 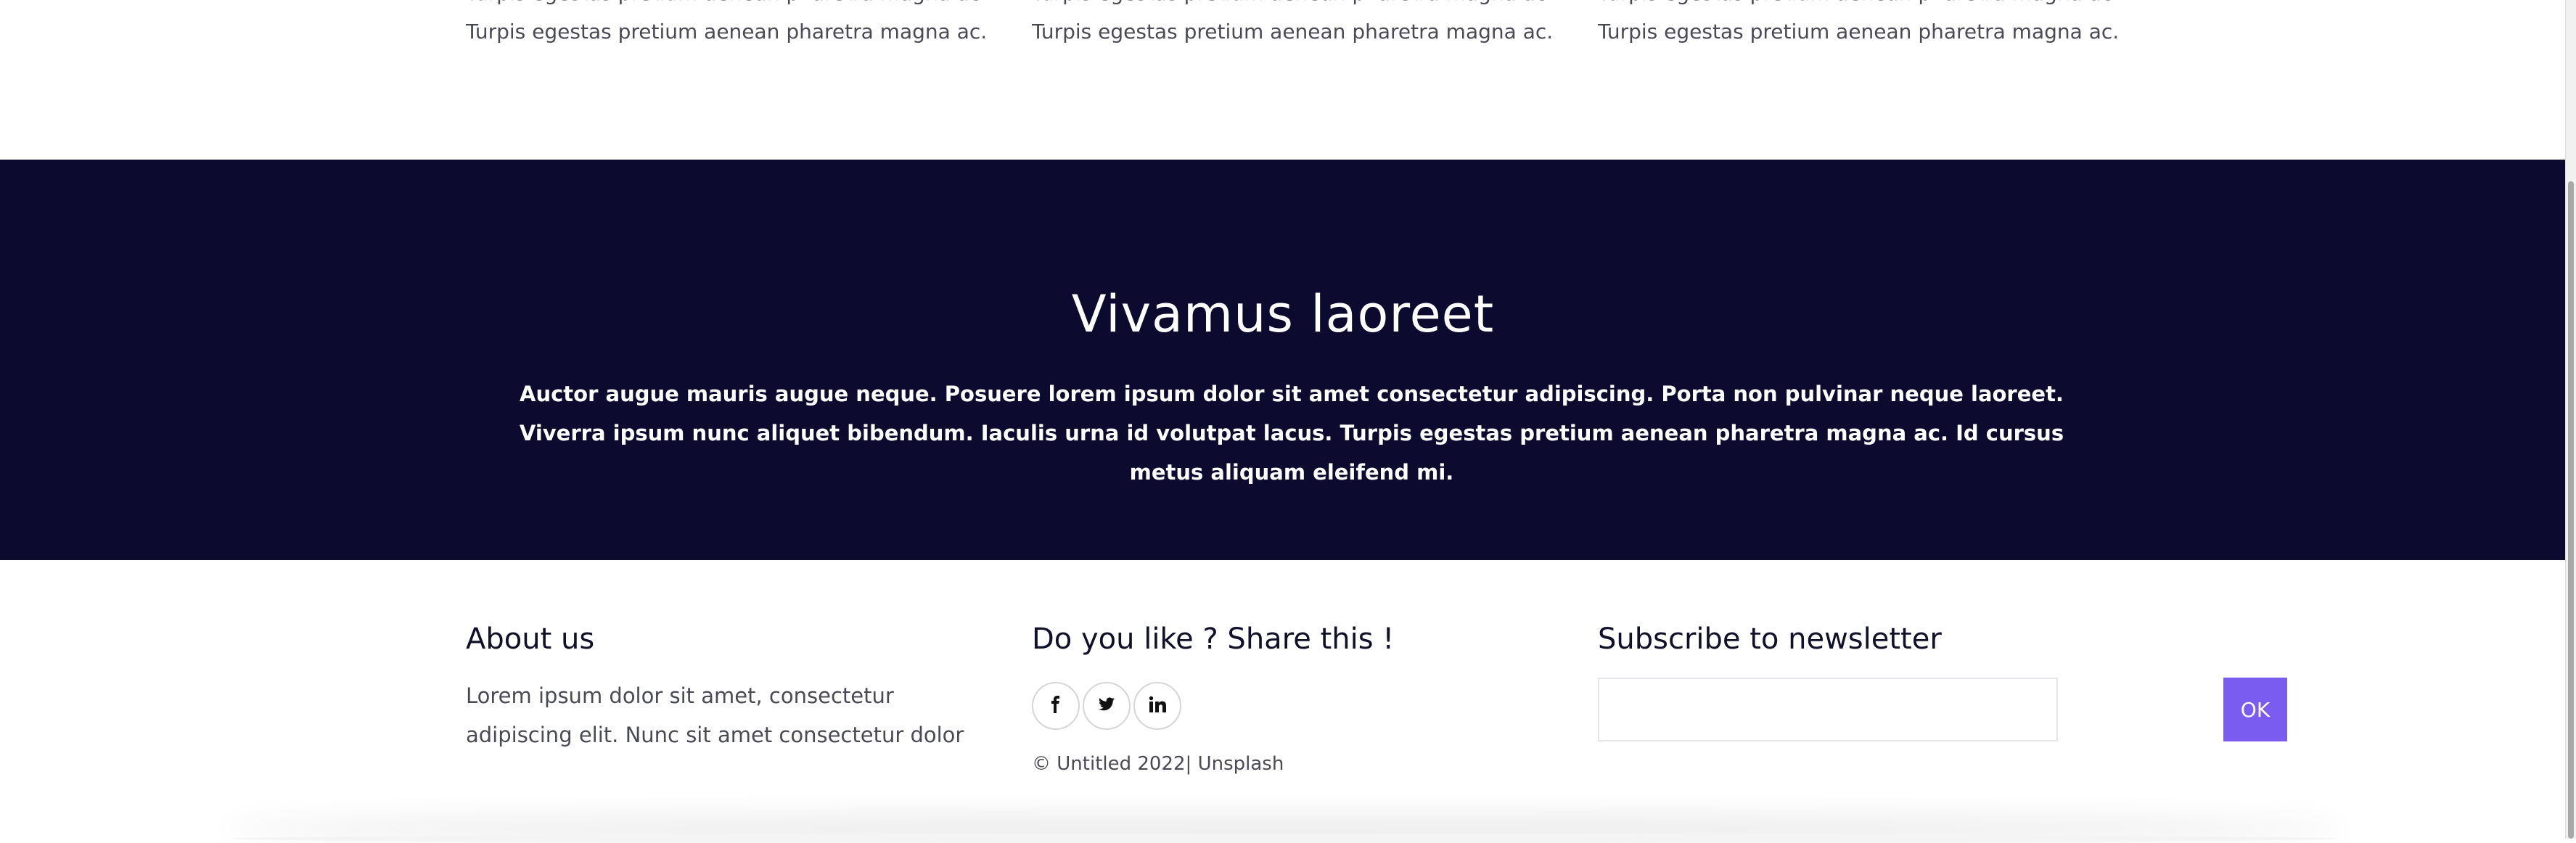 I want to click on linkedin-button, so click(x=1157, y=706).